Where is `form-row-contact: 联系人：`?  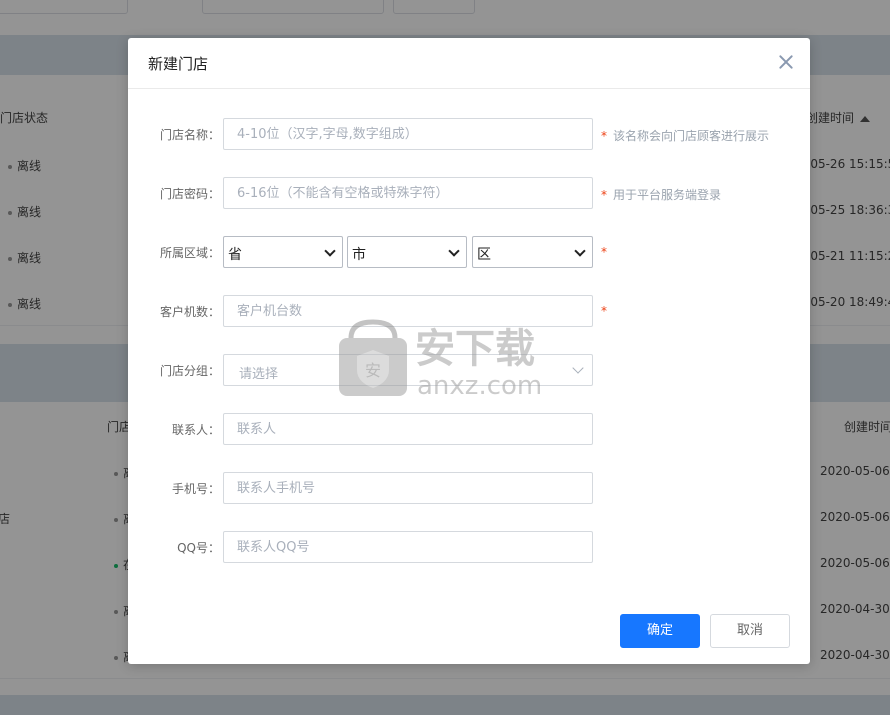
form-row-contact: 联系人： is located at coordinates (469, 429).